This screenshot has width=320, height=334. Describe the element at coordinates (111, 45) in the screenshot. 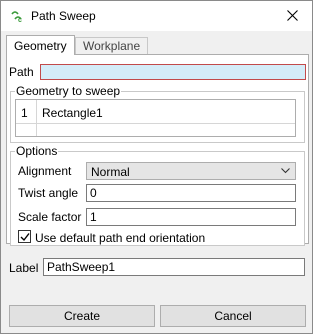

I see `tab-workplane: Workplane` at that location.